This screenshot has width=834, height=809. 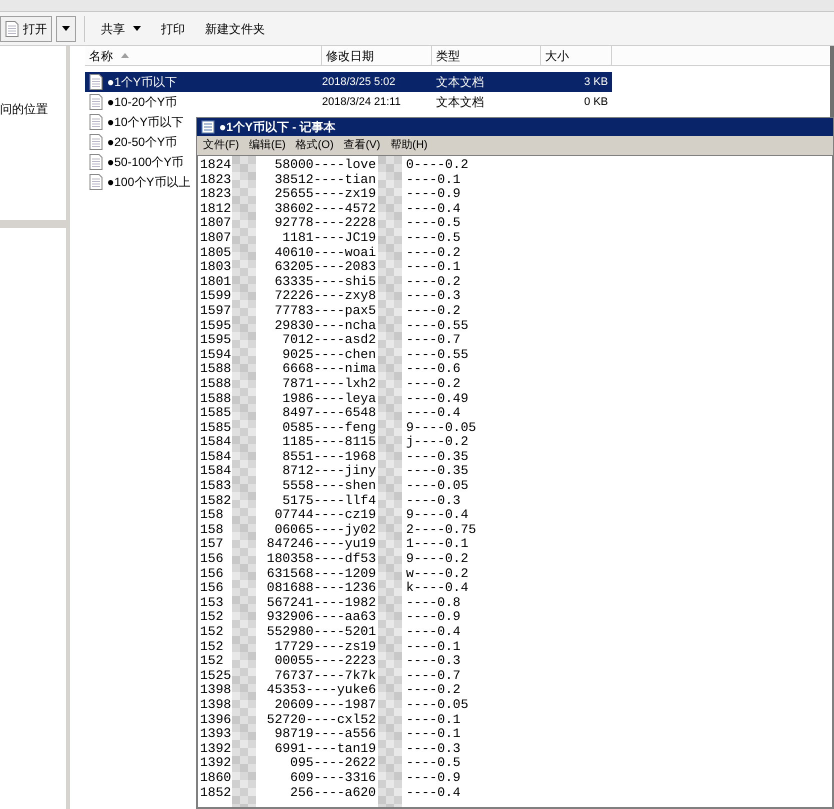 What do you see at coordinates (362, 145) in the screenshot?
I see `menu-item: 查看(V)` at bounding box center [362, 145].